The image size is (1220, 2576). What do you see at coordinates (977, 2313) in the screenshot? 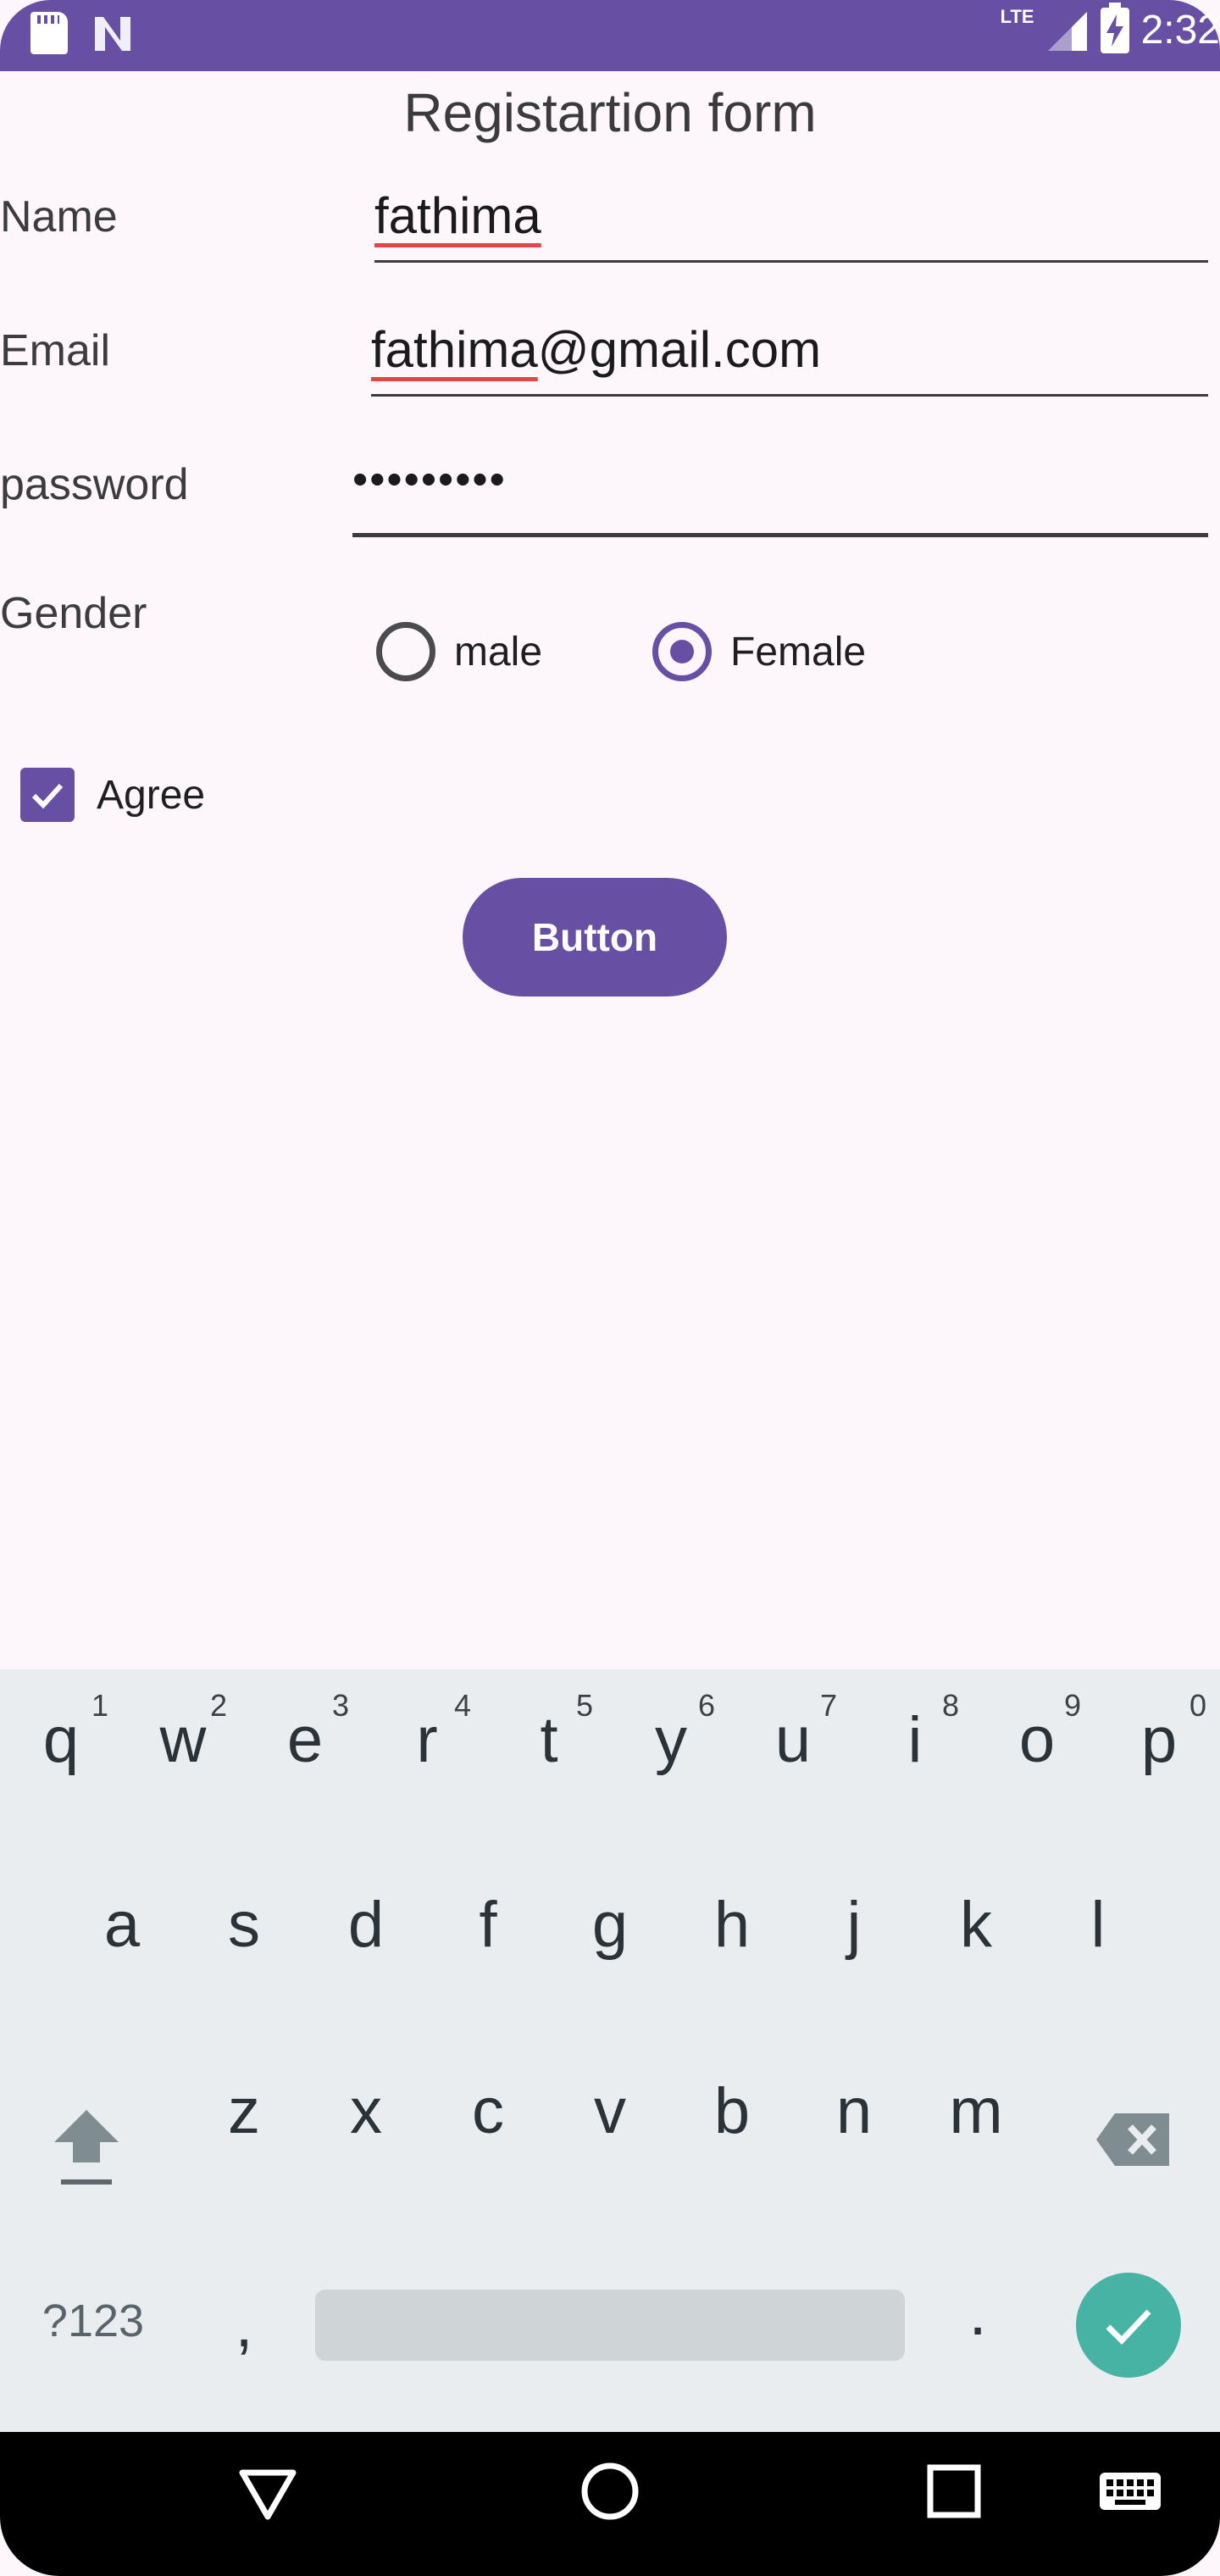
I see `period-key: .` at bounding box center [977, 2313].